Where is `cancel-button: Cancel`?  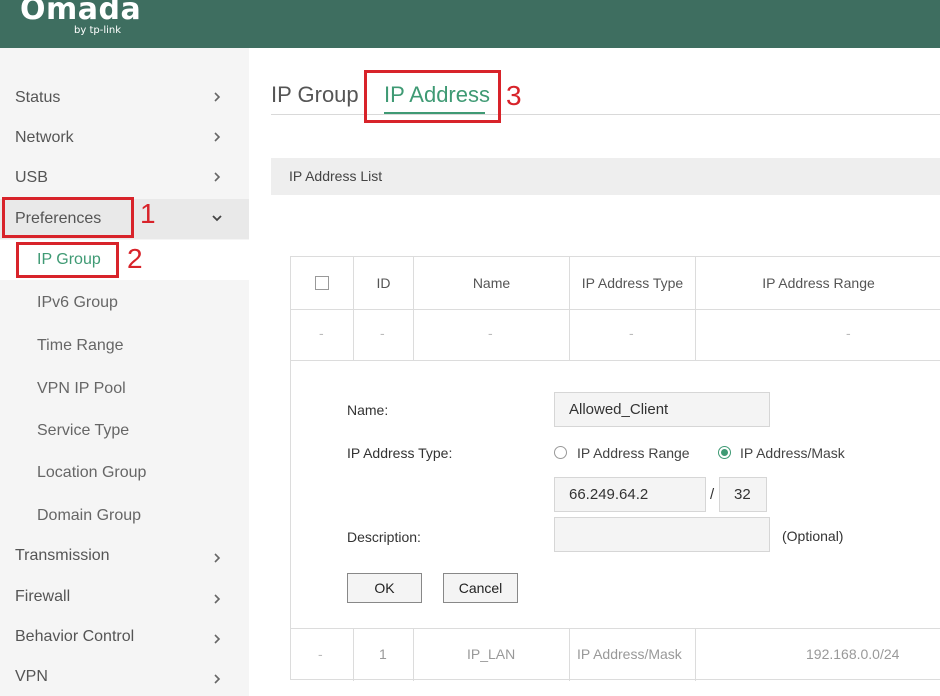
cancel-button: Cancel is located at coordinates (480, 588).